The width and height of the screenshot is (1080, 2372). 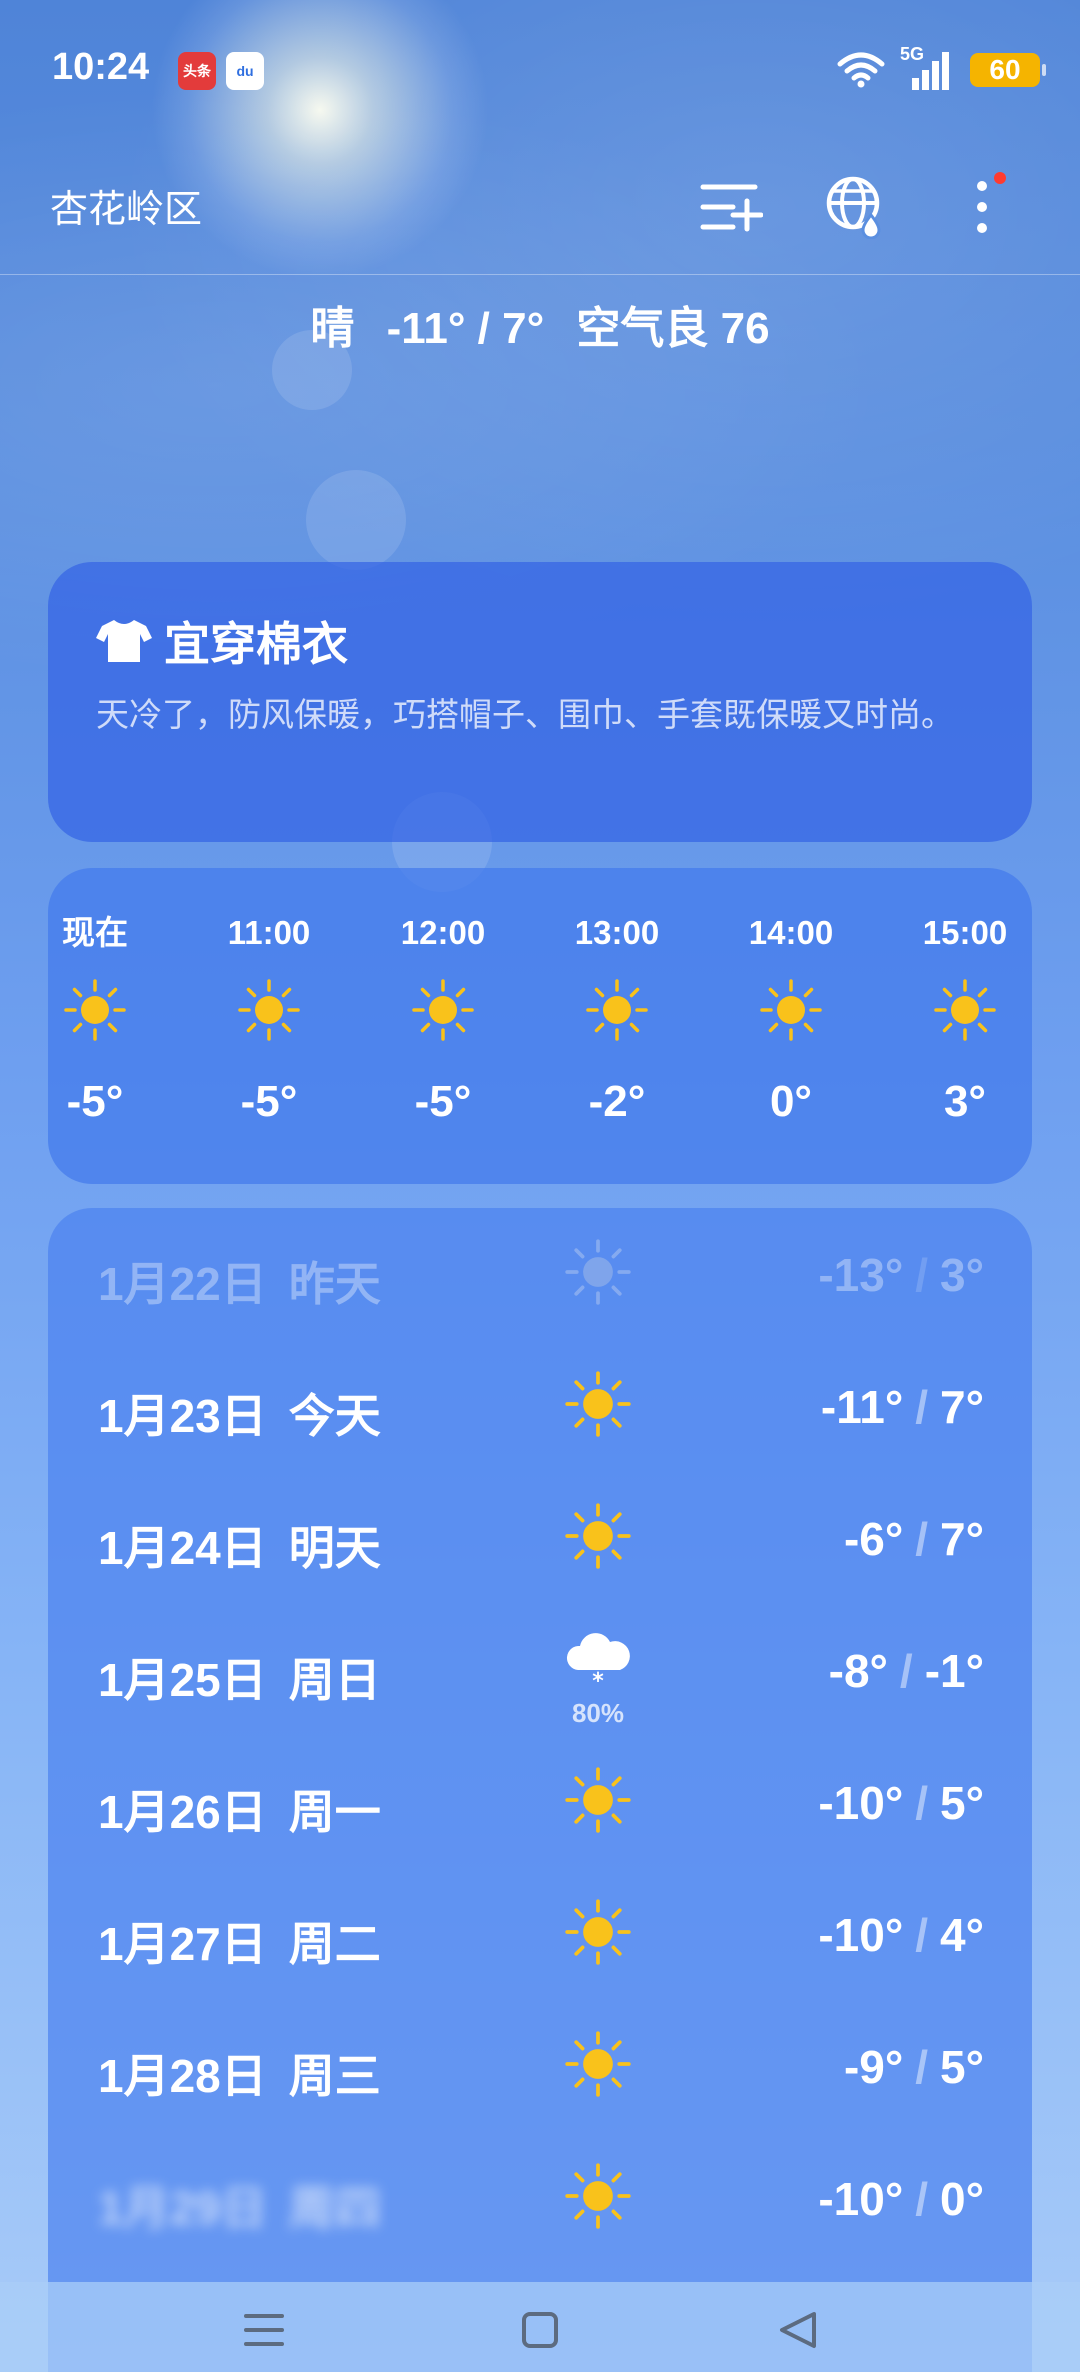 What do you see at coordinates (913, 1539) in the screenshot?
I see `day-temp-range: -6°/7°` at bounding box center [913, 1539].